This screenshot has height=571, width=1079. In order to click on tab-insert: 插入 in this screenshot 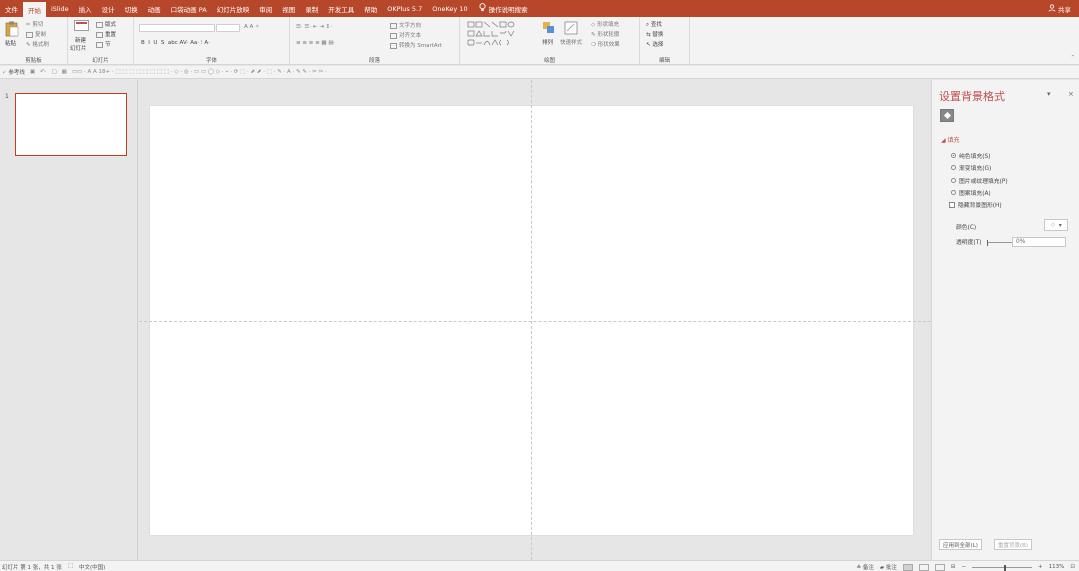, I will do `click(85, 8)`.